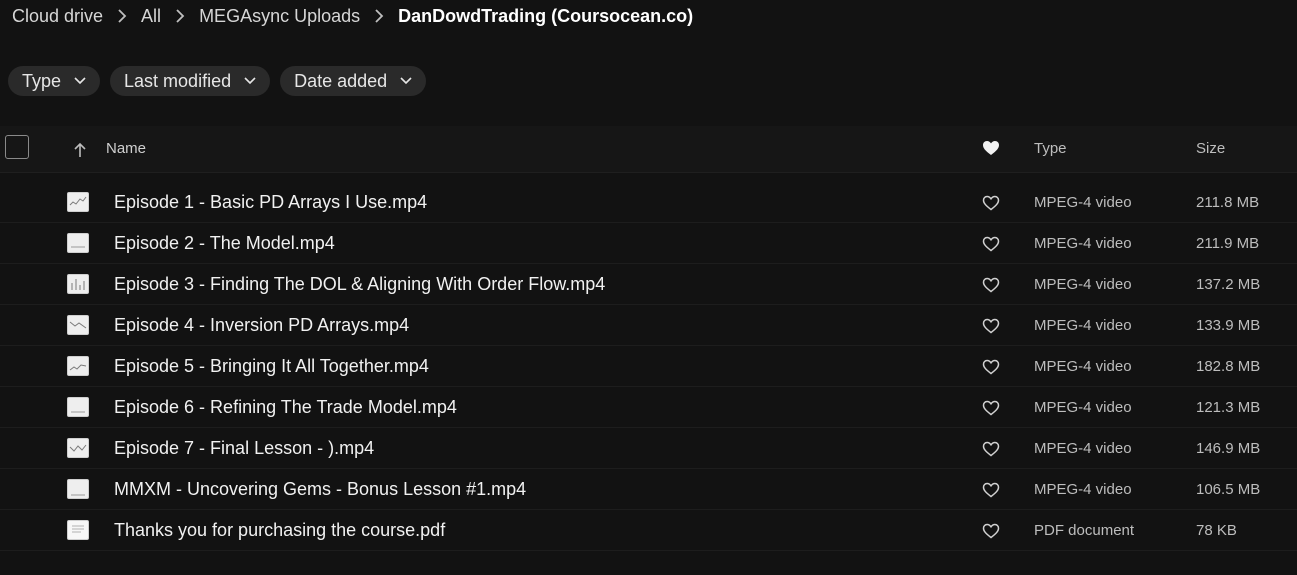  What do you see at coordinates (1228, 448) in the screenshot?
I see `file-size: 146.9 MB` at bounding box center [1228, 448].